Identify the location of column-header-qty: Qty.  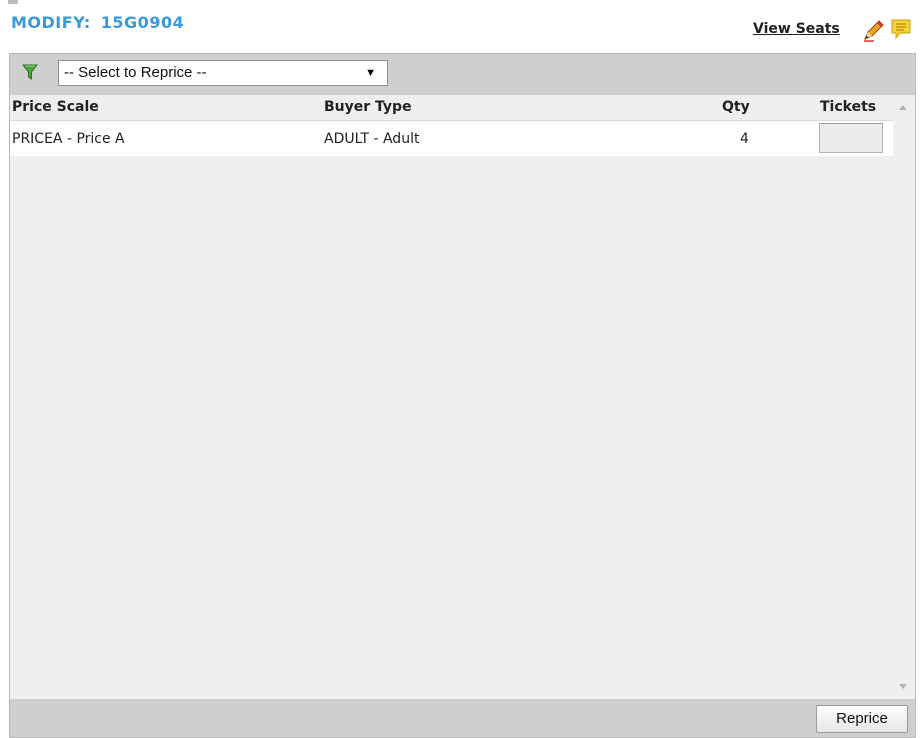
(736, 107).